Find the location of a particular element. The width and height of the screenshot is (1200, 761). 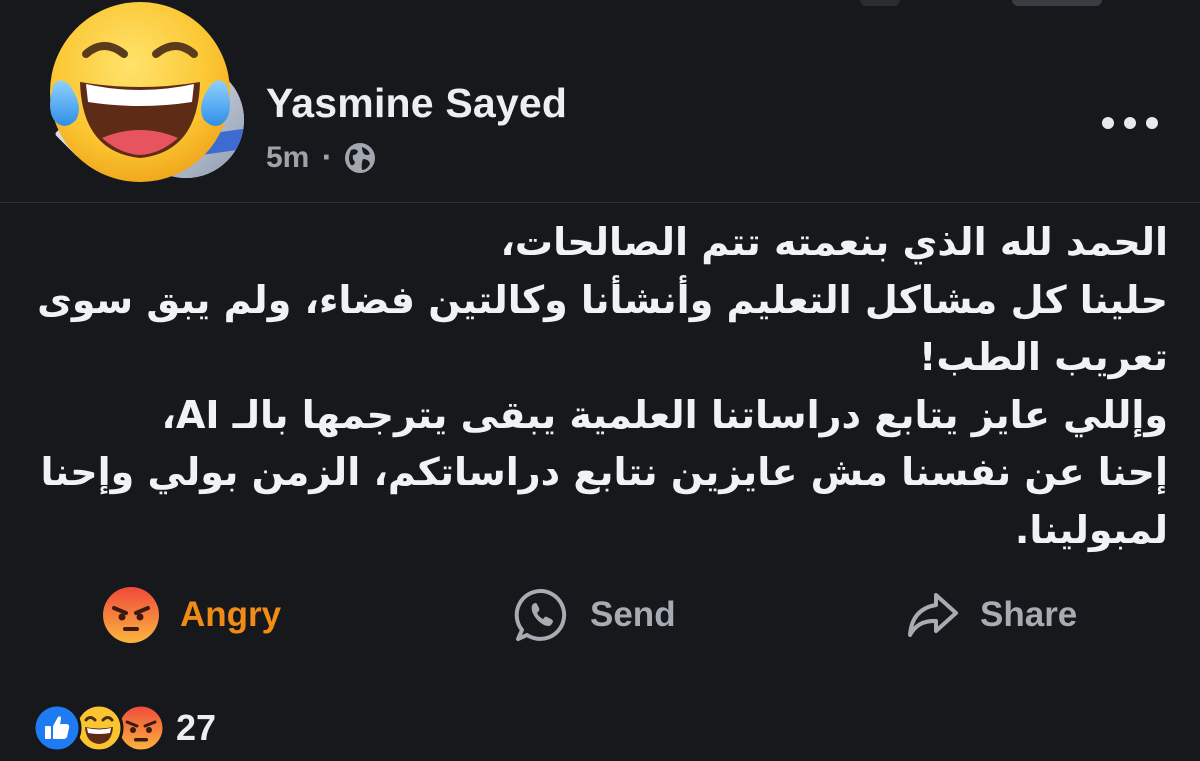

post-meta: 5m · is located at coordinates (321, 158).